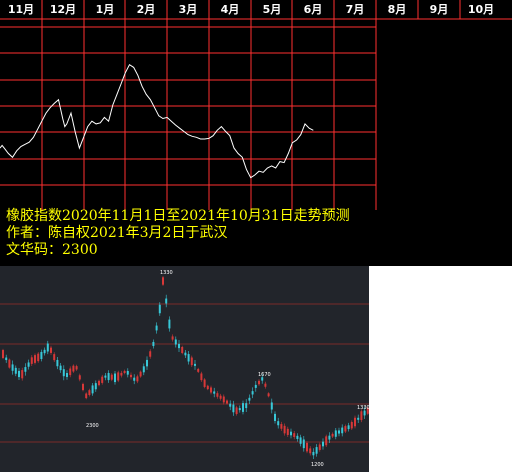 This screenshot has width=512, height=472. Describe the element at coordinates (105, 9) in the screenshot. I see `month-label: 1月` at that location.